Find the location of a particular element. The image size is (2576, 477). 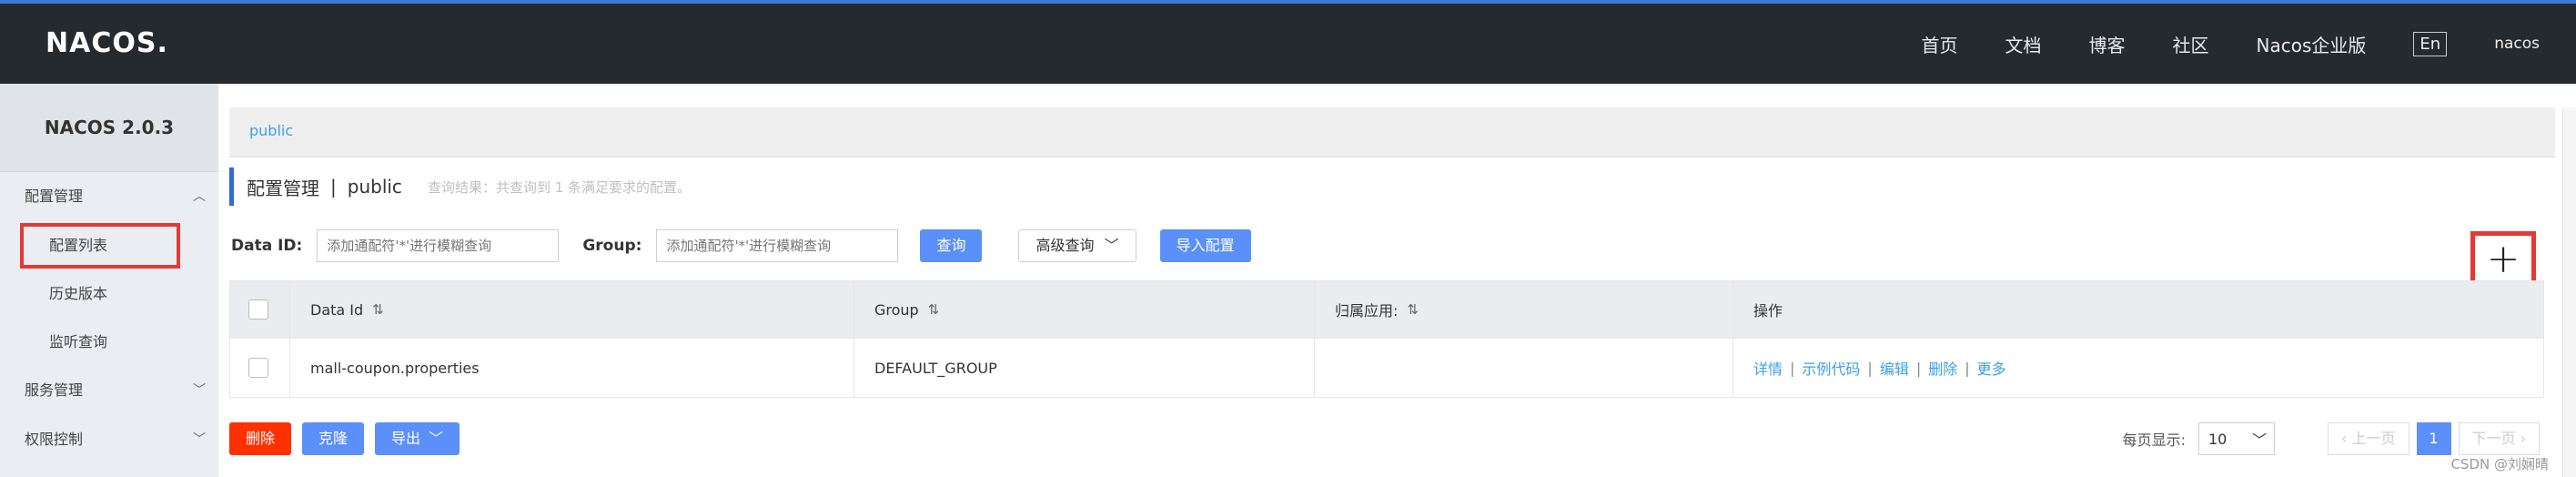

chevron-left-icon: ‹ is located at coordinates (2347, 439).